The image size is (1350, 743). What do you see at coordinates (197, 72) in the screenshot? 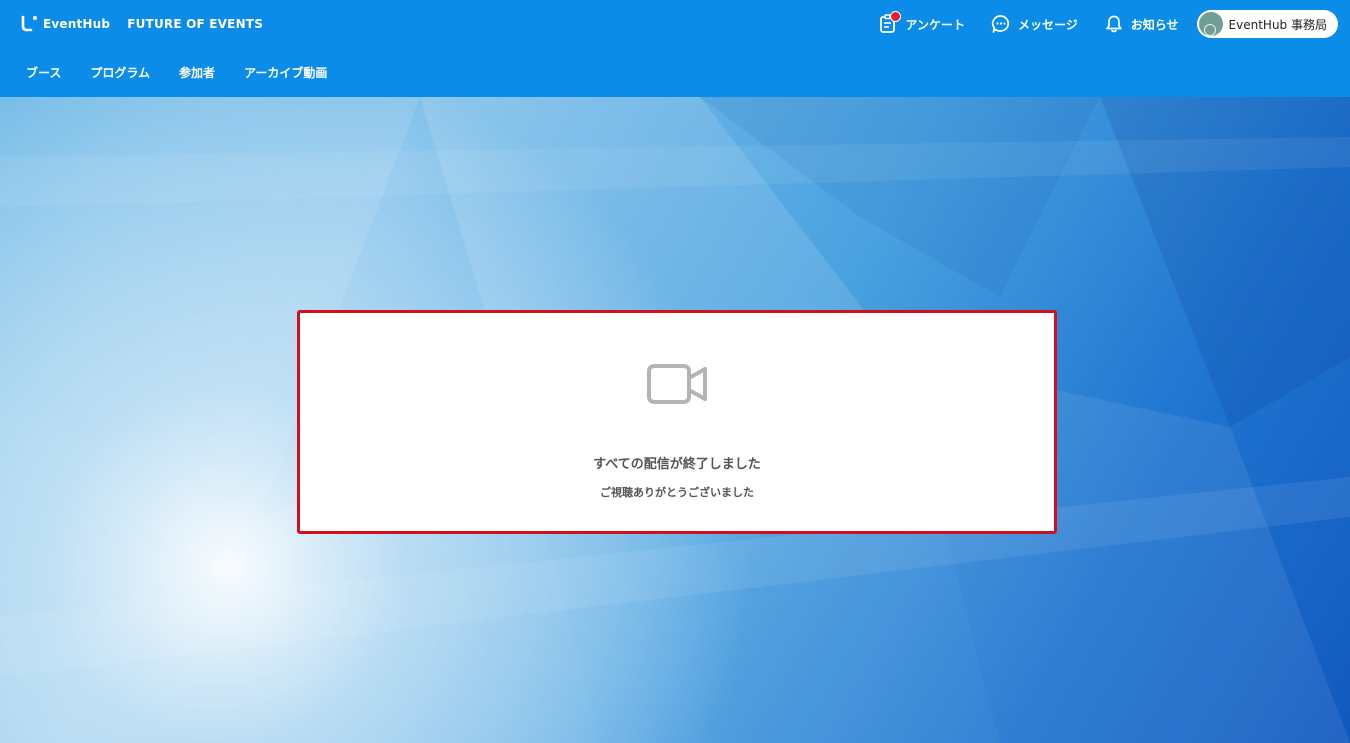
I see `nav-item-participants: 参加者` at bounding box center [197, 72].